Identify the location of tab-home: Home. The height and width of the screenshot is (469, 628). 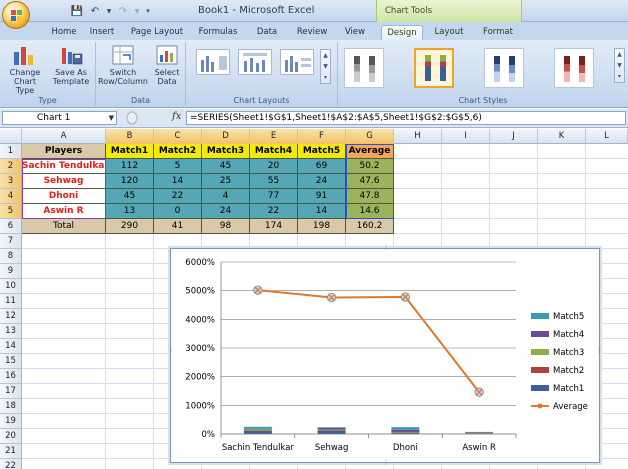
(64, 32).